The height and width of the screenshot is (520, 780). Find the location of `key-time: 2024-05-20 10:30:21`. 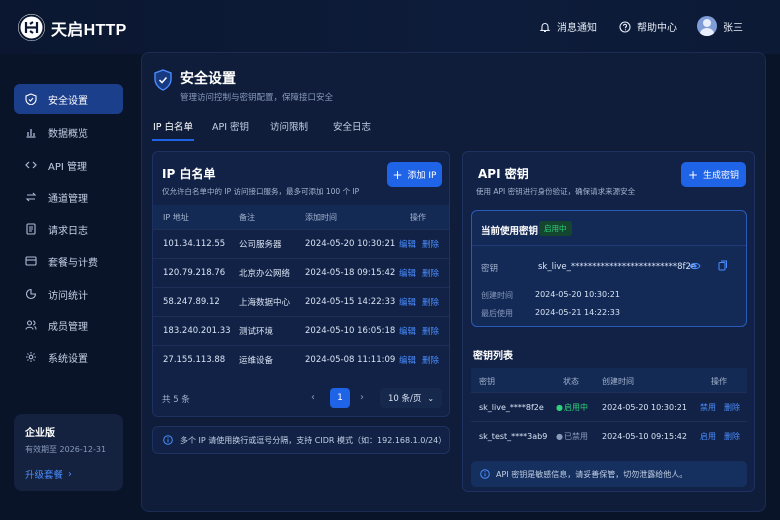

key-time: 2024-05-20 10:30:21 is located at coordinates (644, 407).